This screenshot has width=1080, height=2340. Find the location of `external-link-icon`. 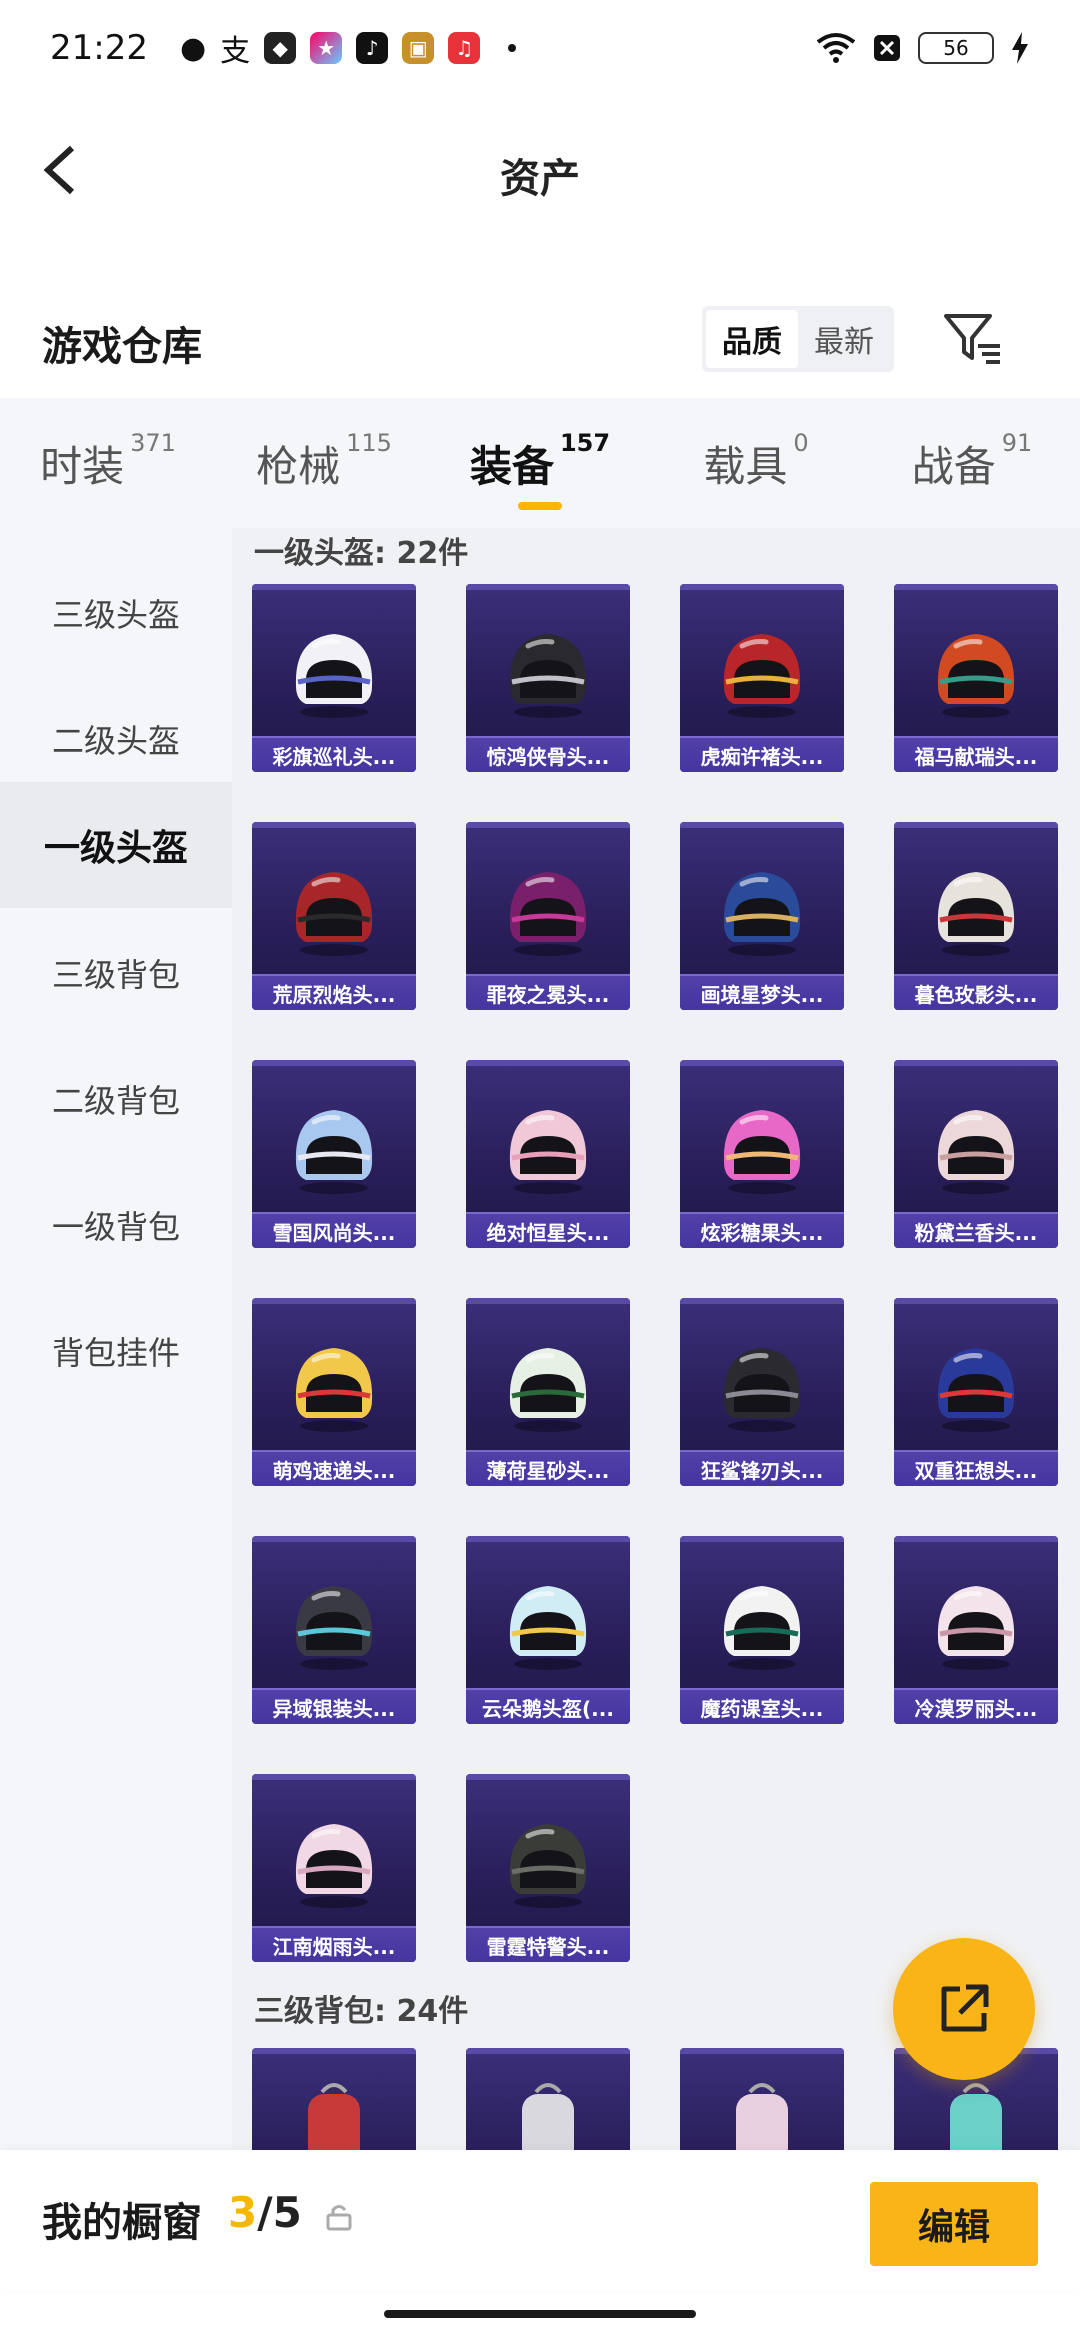

external-link-icon is located at coordinates (965, 2008).